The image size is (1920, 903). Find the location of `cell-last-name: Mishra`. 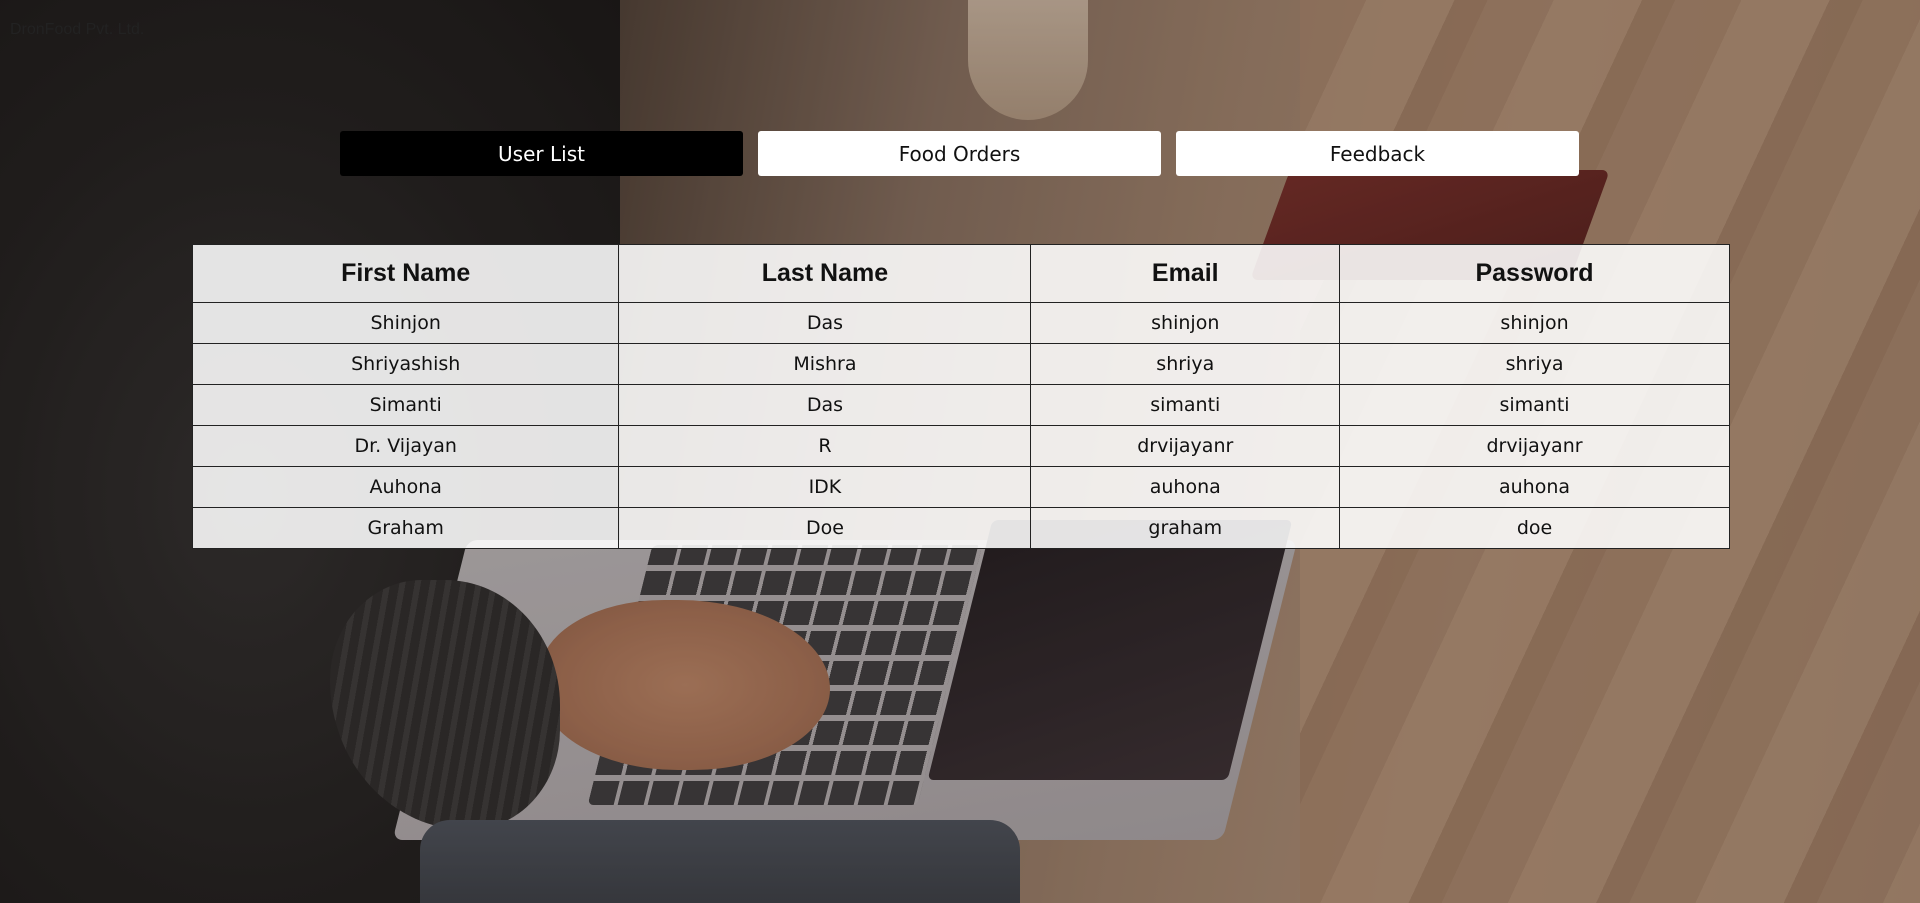

cell-last-name: Mishra is located at coordinates (825, 364).